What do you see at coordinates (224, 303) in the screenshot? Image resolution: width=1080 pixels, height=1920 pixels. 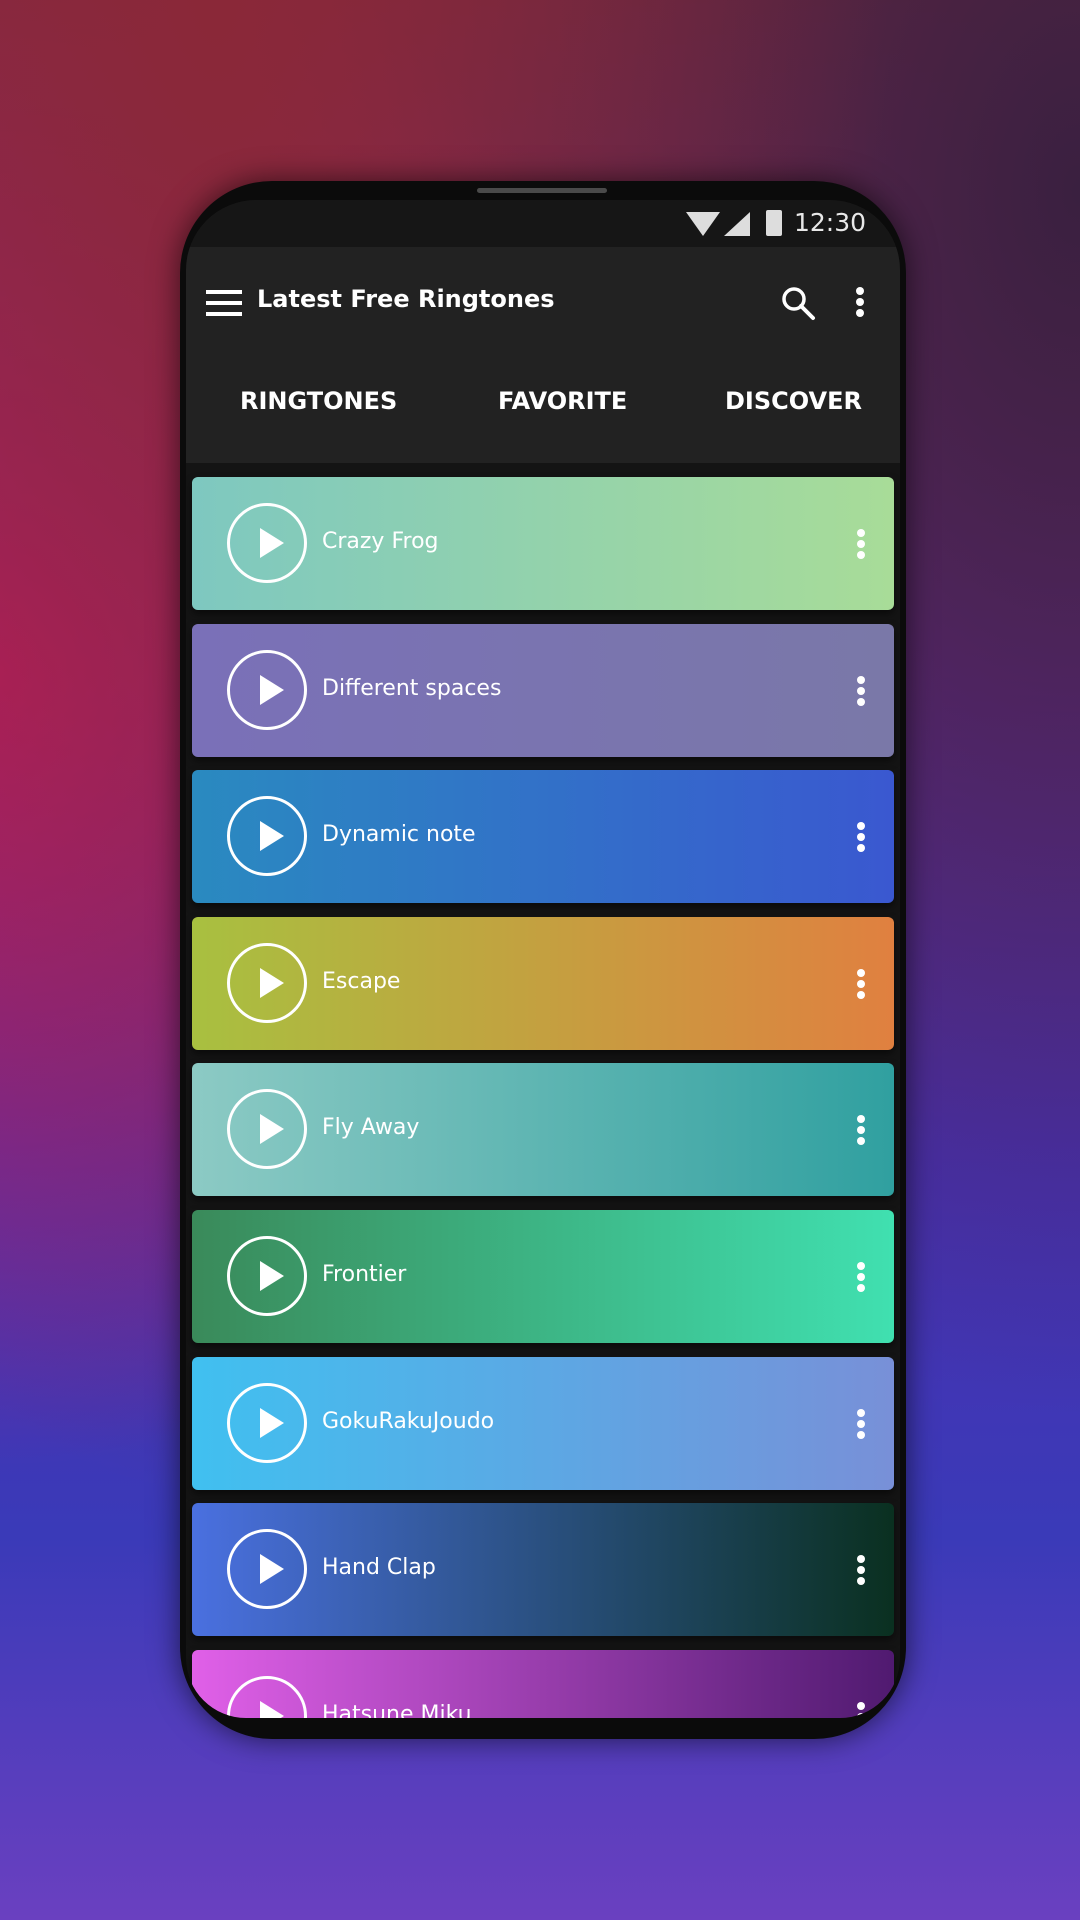 I see `menu-icon` at bounding box center [224, 303].